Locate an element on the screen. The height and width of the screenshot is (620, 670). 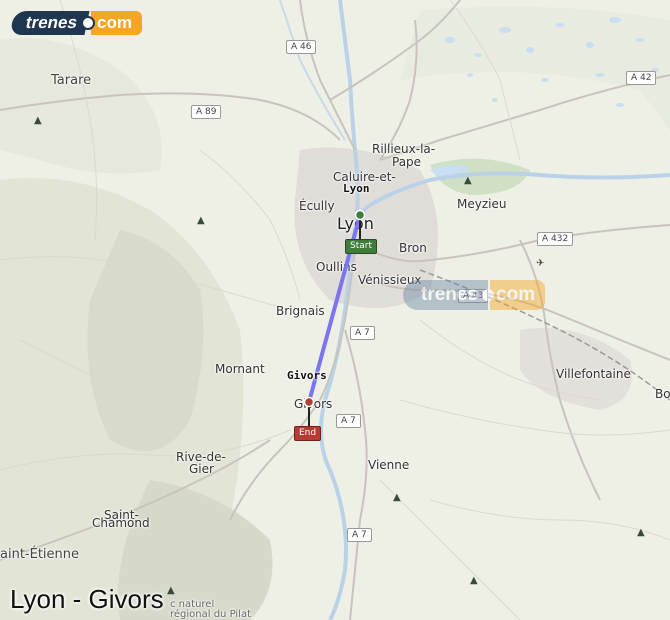
logo-text-2: com is located at coordinates (116, 23).